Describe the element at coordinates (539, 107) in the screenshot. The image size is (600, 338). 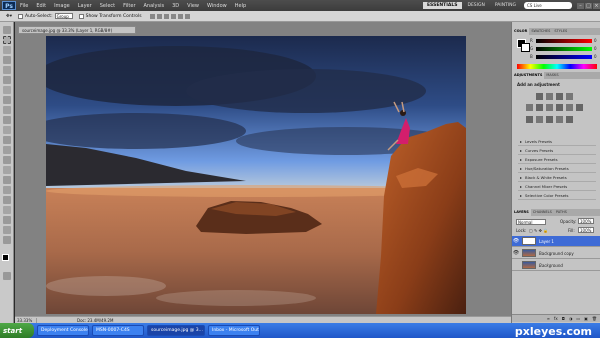
I see `hue-saturation-icon` at that location.